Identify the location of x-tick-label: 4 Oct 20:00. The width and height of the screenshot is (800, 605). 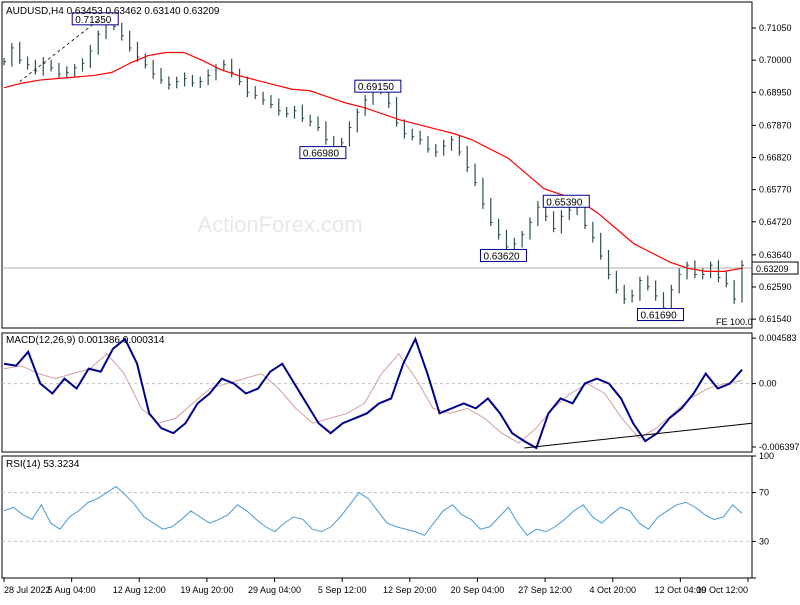
(612, 590).